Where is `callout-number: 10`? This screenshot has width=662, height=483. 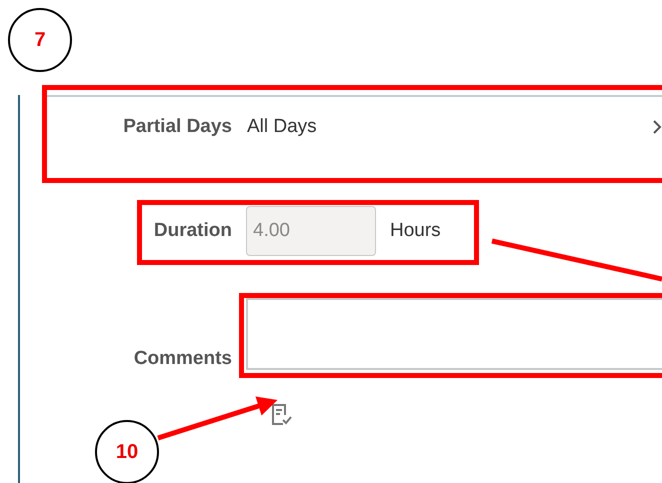
callout-number: 10 is located at coordinates (127, 451).